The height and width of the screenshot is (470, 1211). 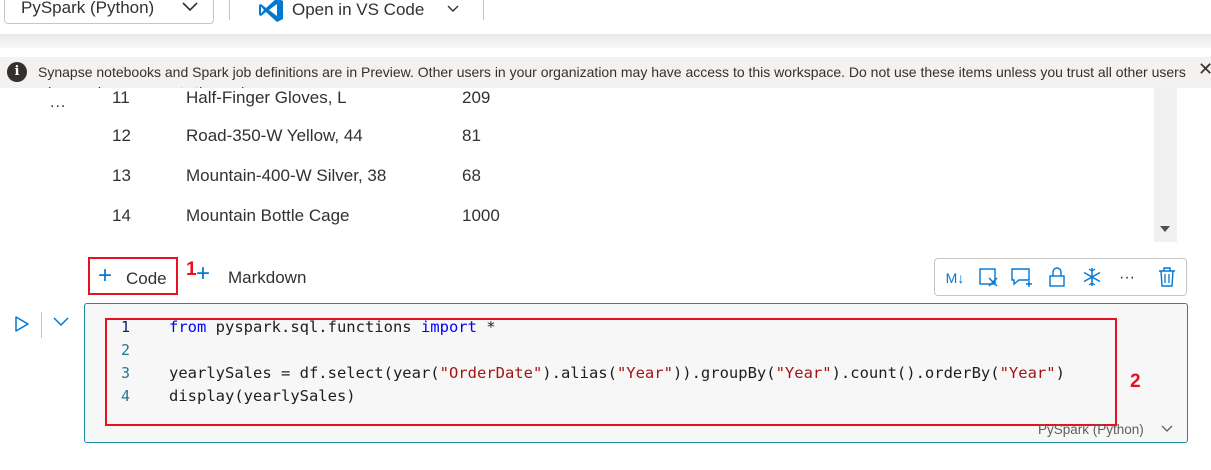 What do you see at coordinates (575, 108) in the screenshot?
I see `table-row: 11 Half-Finger Gloves, L 209` at bounding box center [575, 108].